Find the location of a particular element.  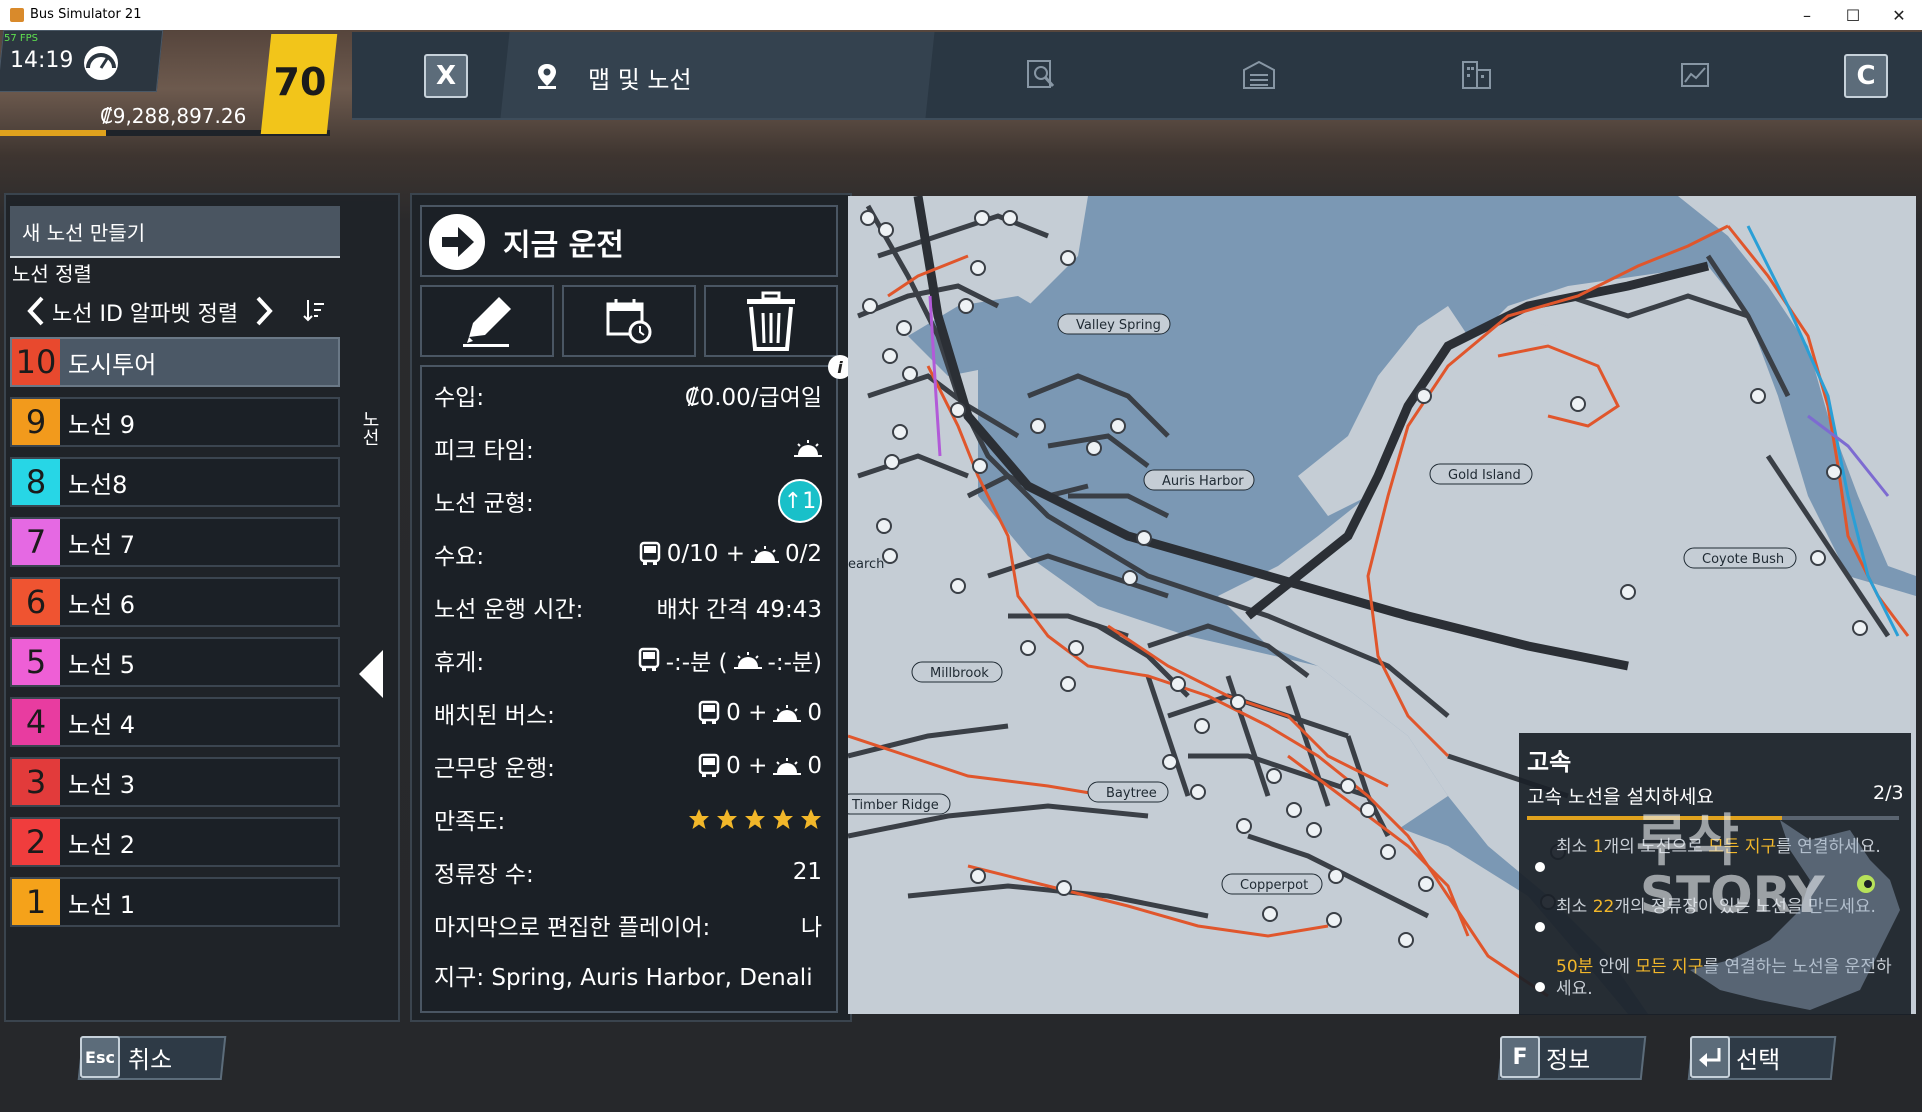

schedule-button is located at coordinates (629, 321).